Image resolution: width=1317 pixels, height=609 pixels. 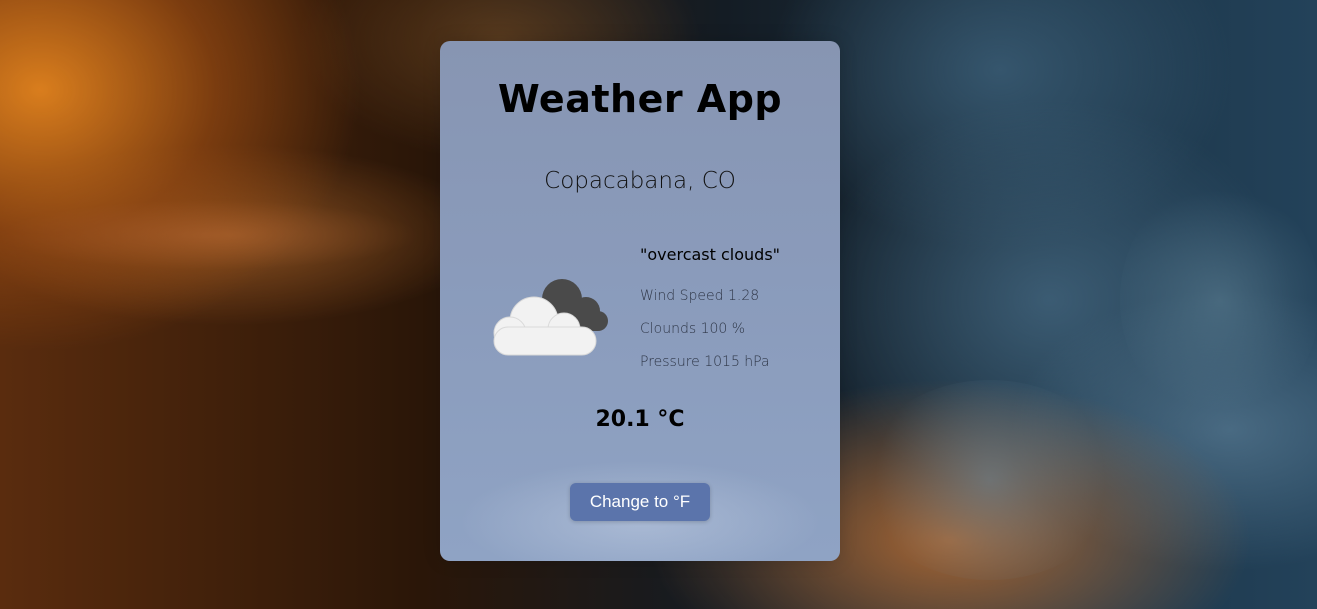 I want to click on temperature: 20.1 °C, so click(x=640, y=419).